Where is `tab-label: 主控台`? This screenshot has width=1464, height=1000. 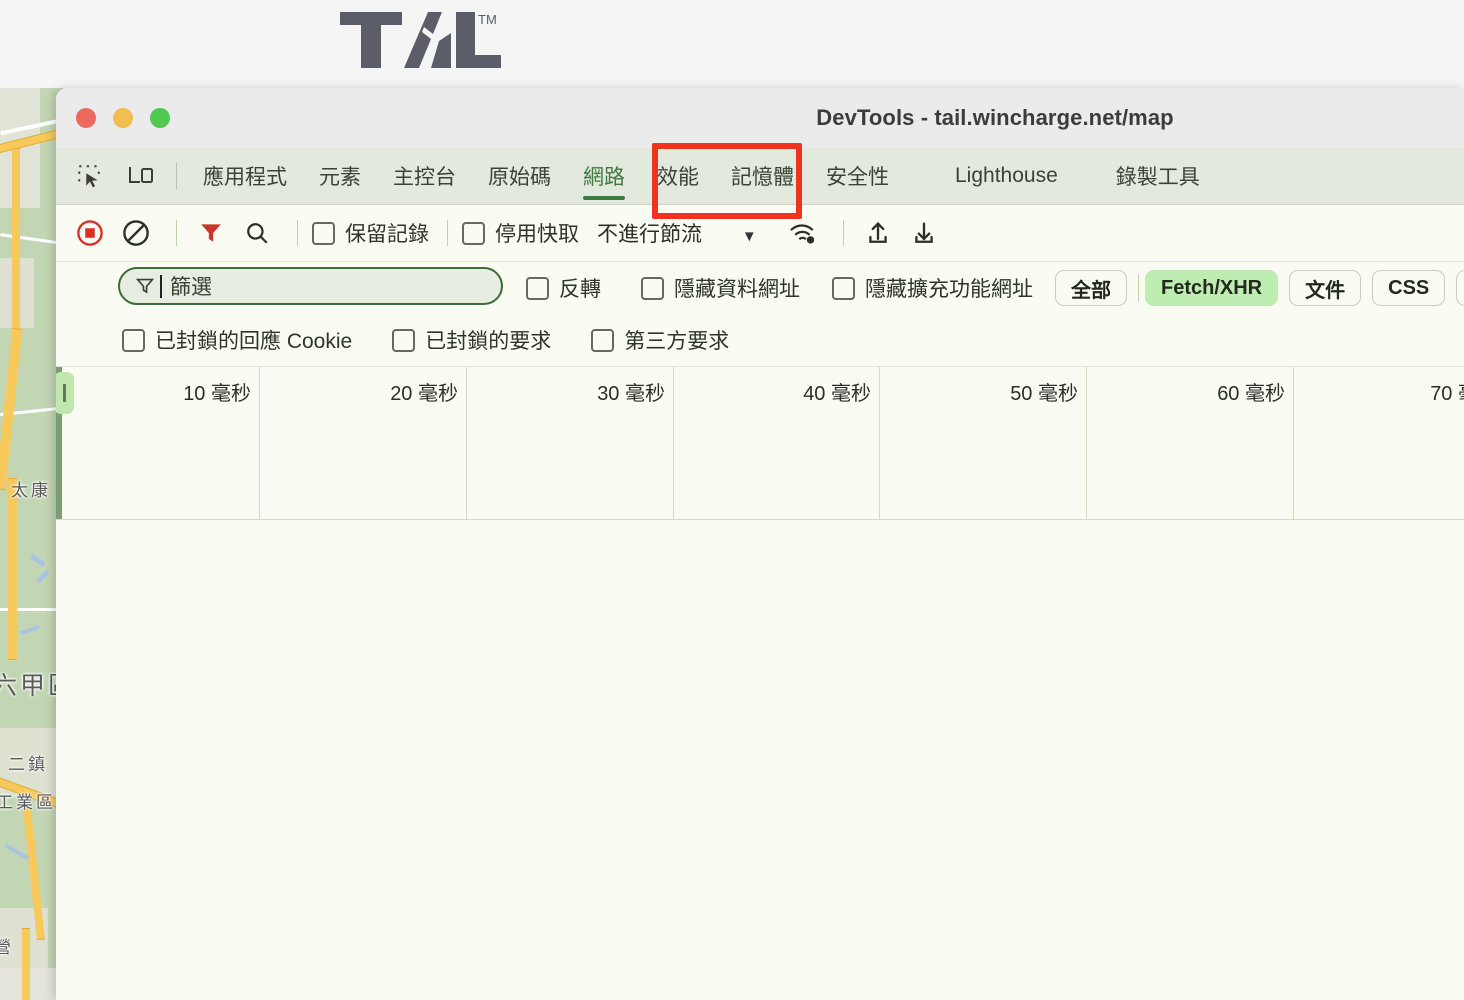 tab-label: 主控台 is located at coordinates (424, 177).